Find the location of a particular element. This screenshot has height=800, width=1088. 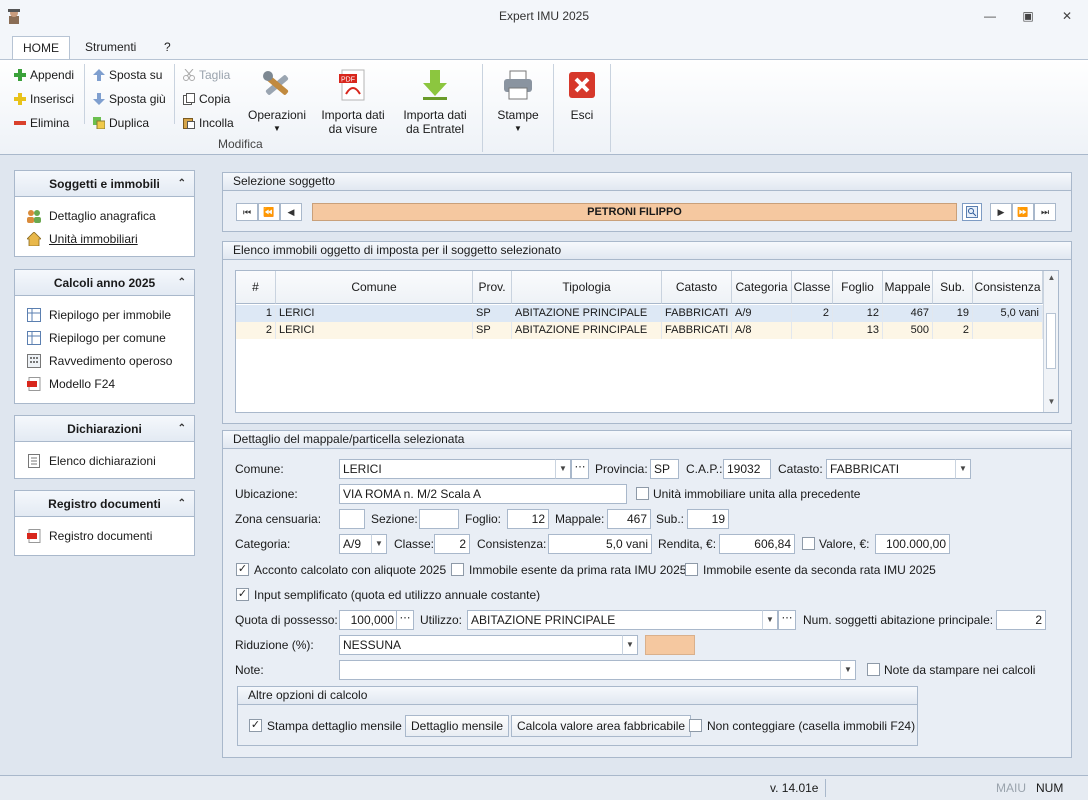

acconto-checkbox: ✓ is located at coordinates (242, 569).